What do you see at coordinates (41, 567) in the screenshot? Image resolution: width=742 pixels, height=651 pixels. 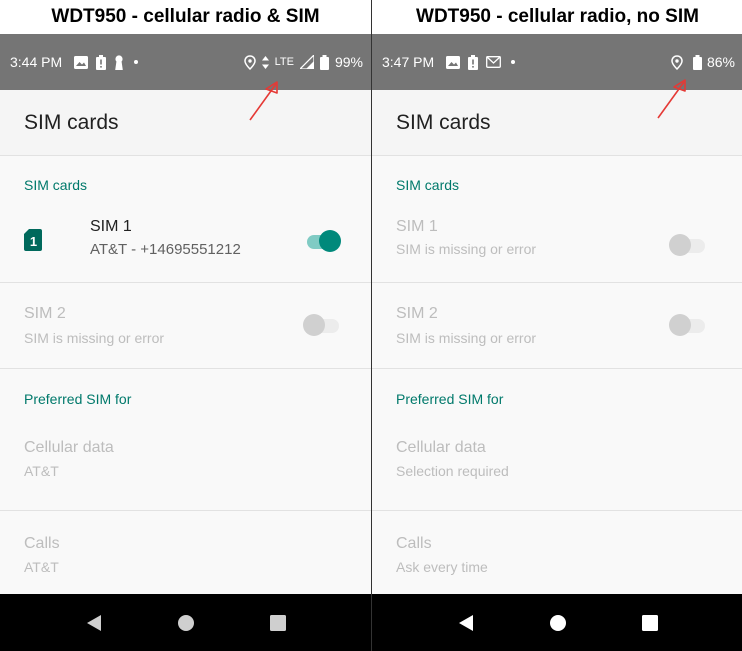 I see `calls-value: AT&T` at bounding box center [41, 567].